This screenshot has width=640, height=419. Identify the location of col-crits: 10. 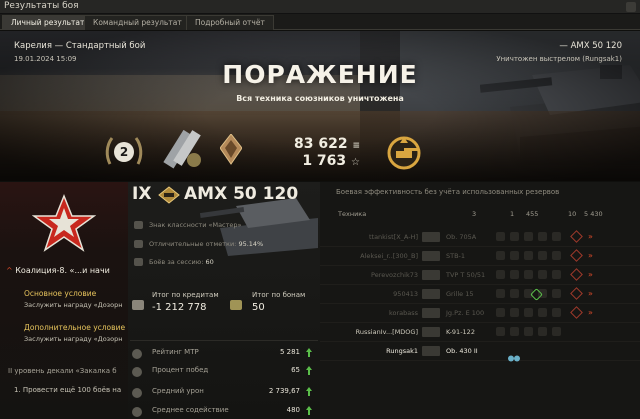
(572, 214).